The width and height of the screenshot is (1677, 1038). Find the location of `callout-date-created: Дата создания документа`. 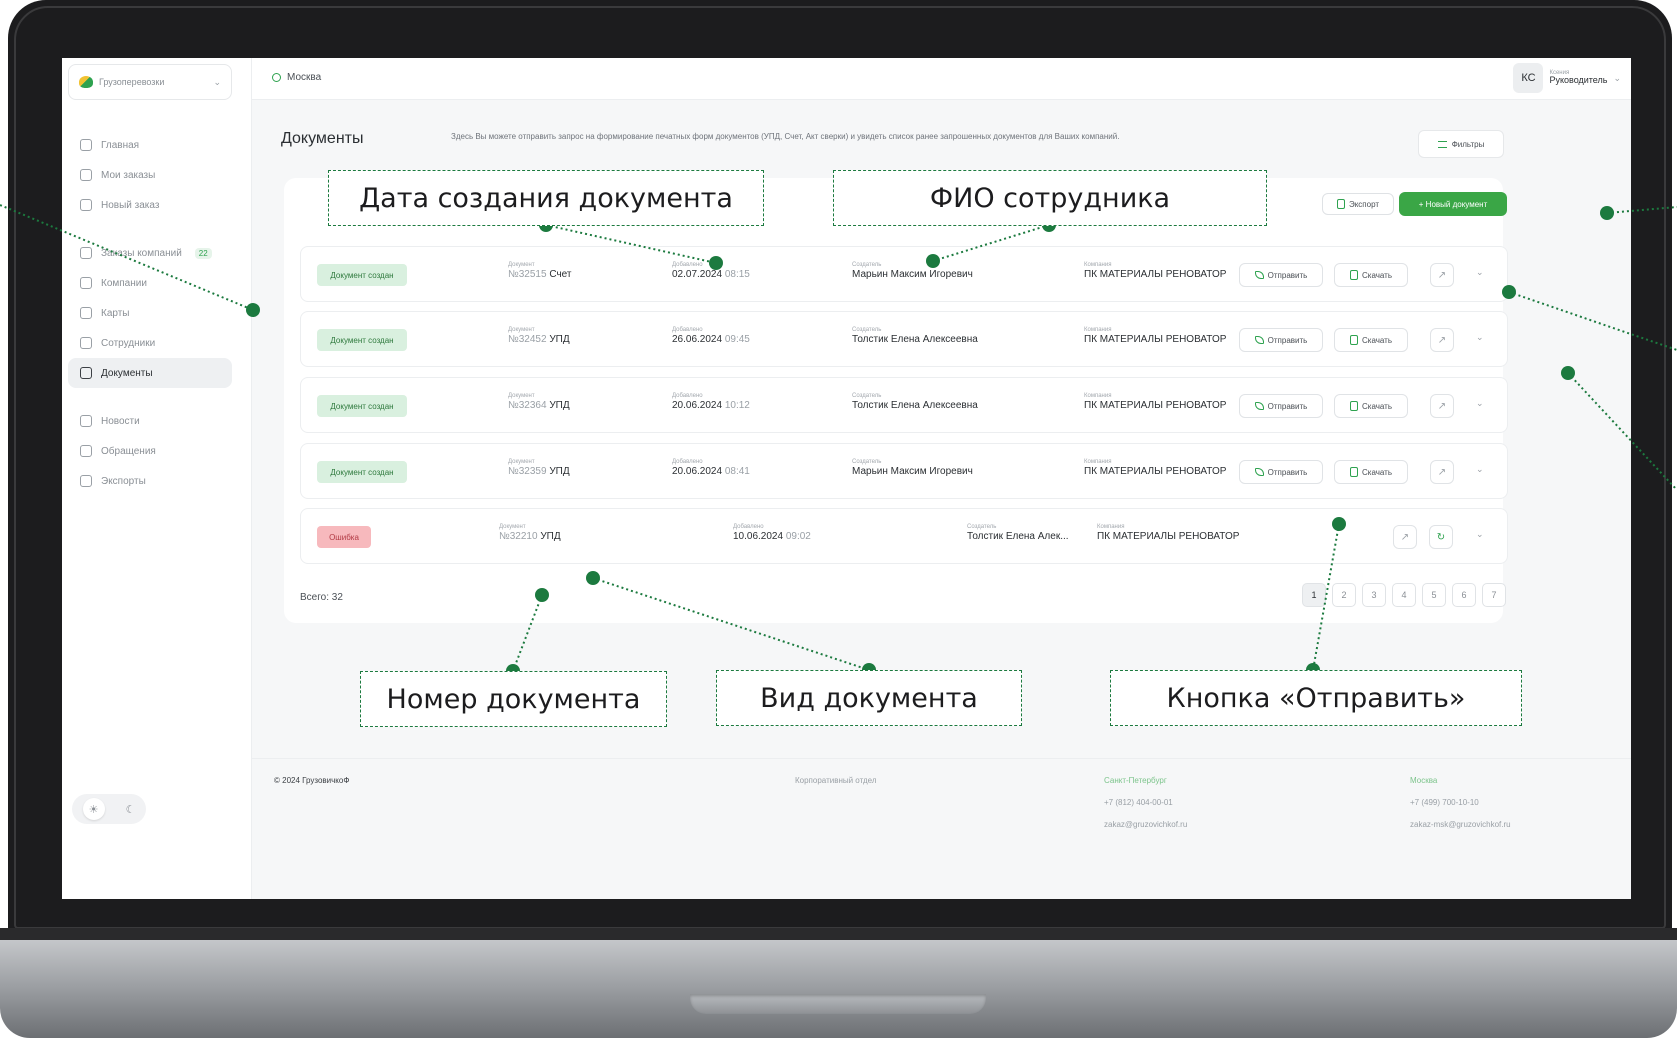

callout-date-created: Дата создания документа is located at coordinates (546, 198).